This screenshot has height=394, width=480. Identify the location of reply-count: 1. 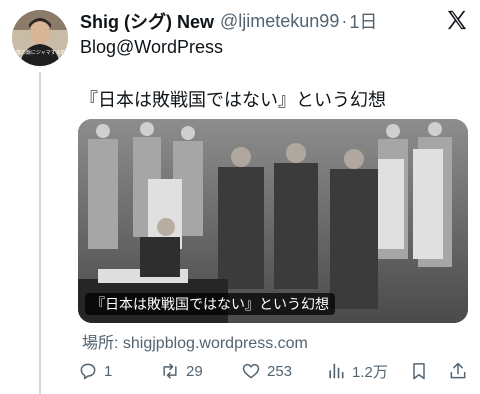
(108, 371).